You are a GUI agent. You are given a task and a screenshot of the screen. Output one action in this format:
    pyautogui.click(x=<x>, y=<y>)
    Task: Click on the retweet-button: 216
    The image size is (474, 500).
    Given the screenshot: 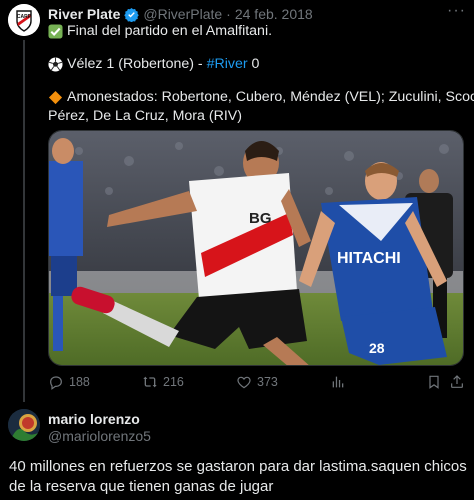 What is the action you would take?
    pyautogui.click(x=163, y=382)
    